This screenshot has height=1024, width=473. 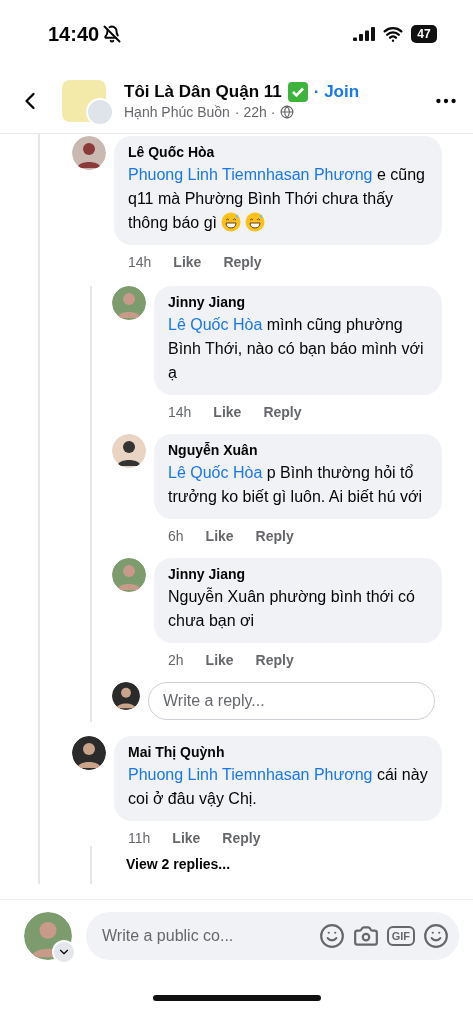 What do you see at coordinates (296, 485) in the screenshot?
I see `comment-text: Lê Quốc Hòa p Bình thường hỏi tổ trưởng ko biết gì luôn. Ai biết hú với` at bounding box center [296, 485].